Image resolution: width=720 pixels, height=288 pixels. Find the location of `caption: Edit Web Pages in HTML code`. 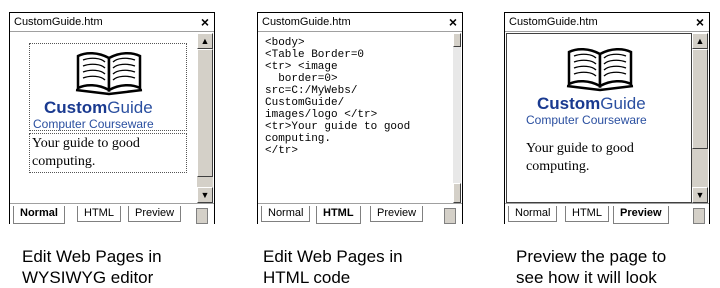

caption: Edit Web Pages in HTML code is located at coordinates (333, 267).